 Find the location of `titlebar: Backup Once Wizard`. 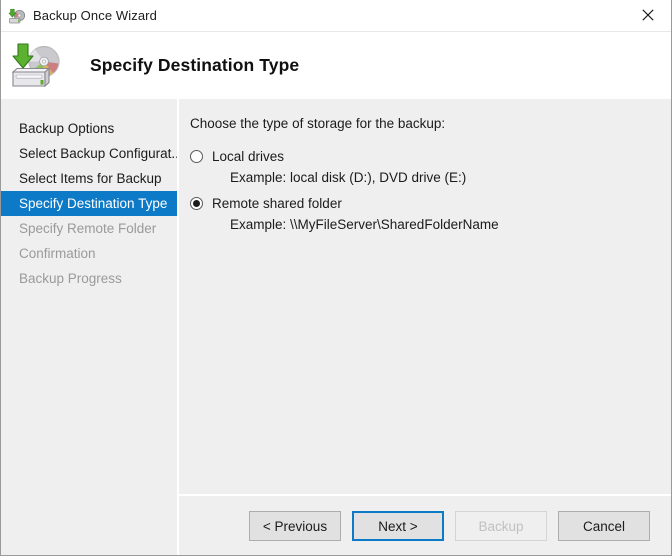

titlebar: Backup Once Wizard is located at coordinates (336, 16).